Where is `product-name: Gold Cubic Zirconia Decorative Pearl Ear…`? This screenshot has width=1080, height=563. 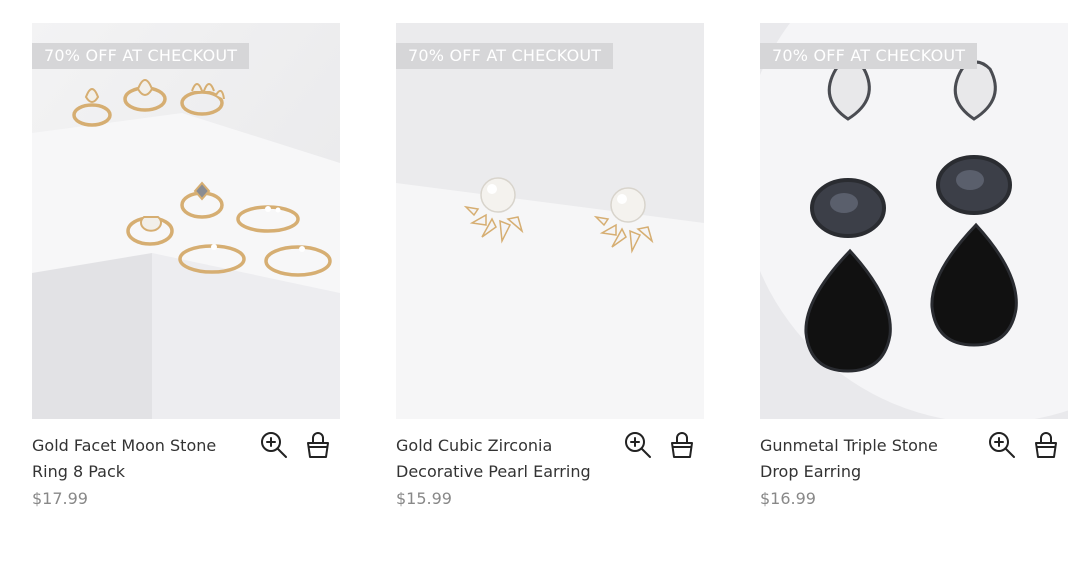 product-name: Gold Cubic Zirconia Decorative Pearl Ear… is located at coordinates (503, 459).